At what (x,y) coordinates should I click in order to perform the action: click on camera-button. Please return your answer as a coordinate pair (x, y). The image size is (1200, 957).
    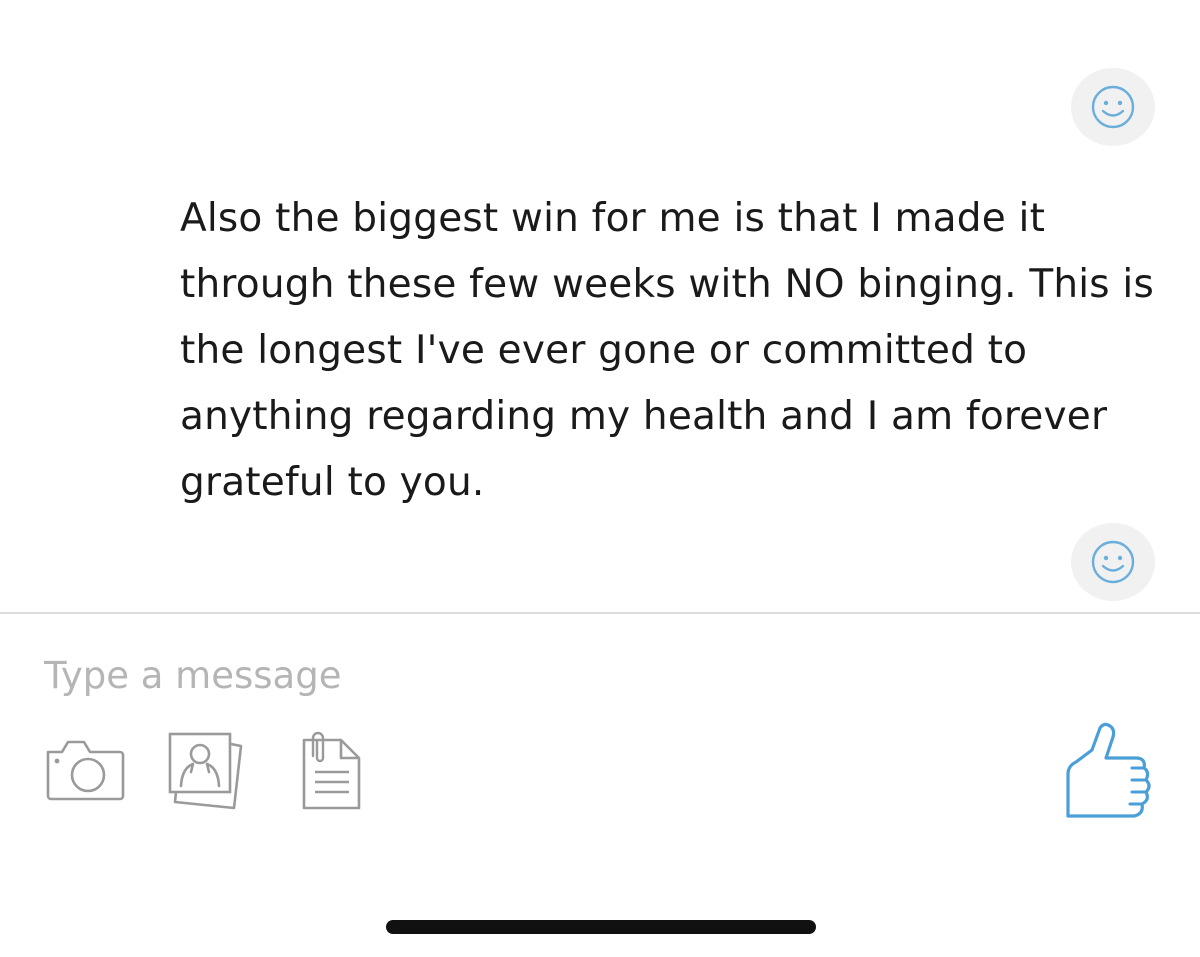
    Looking at the image, I should click on (85, 772).